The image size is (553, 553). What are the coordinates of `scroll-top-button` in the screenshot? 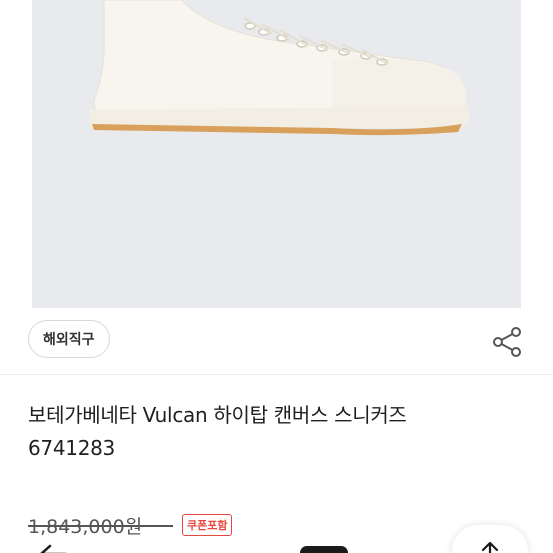 It's located at (490, 539).